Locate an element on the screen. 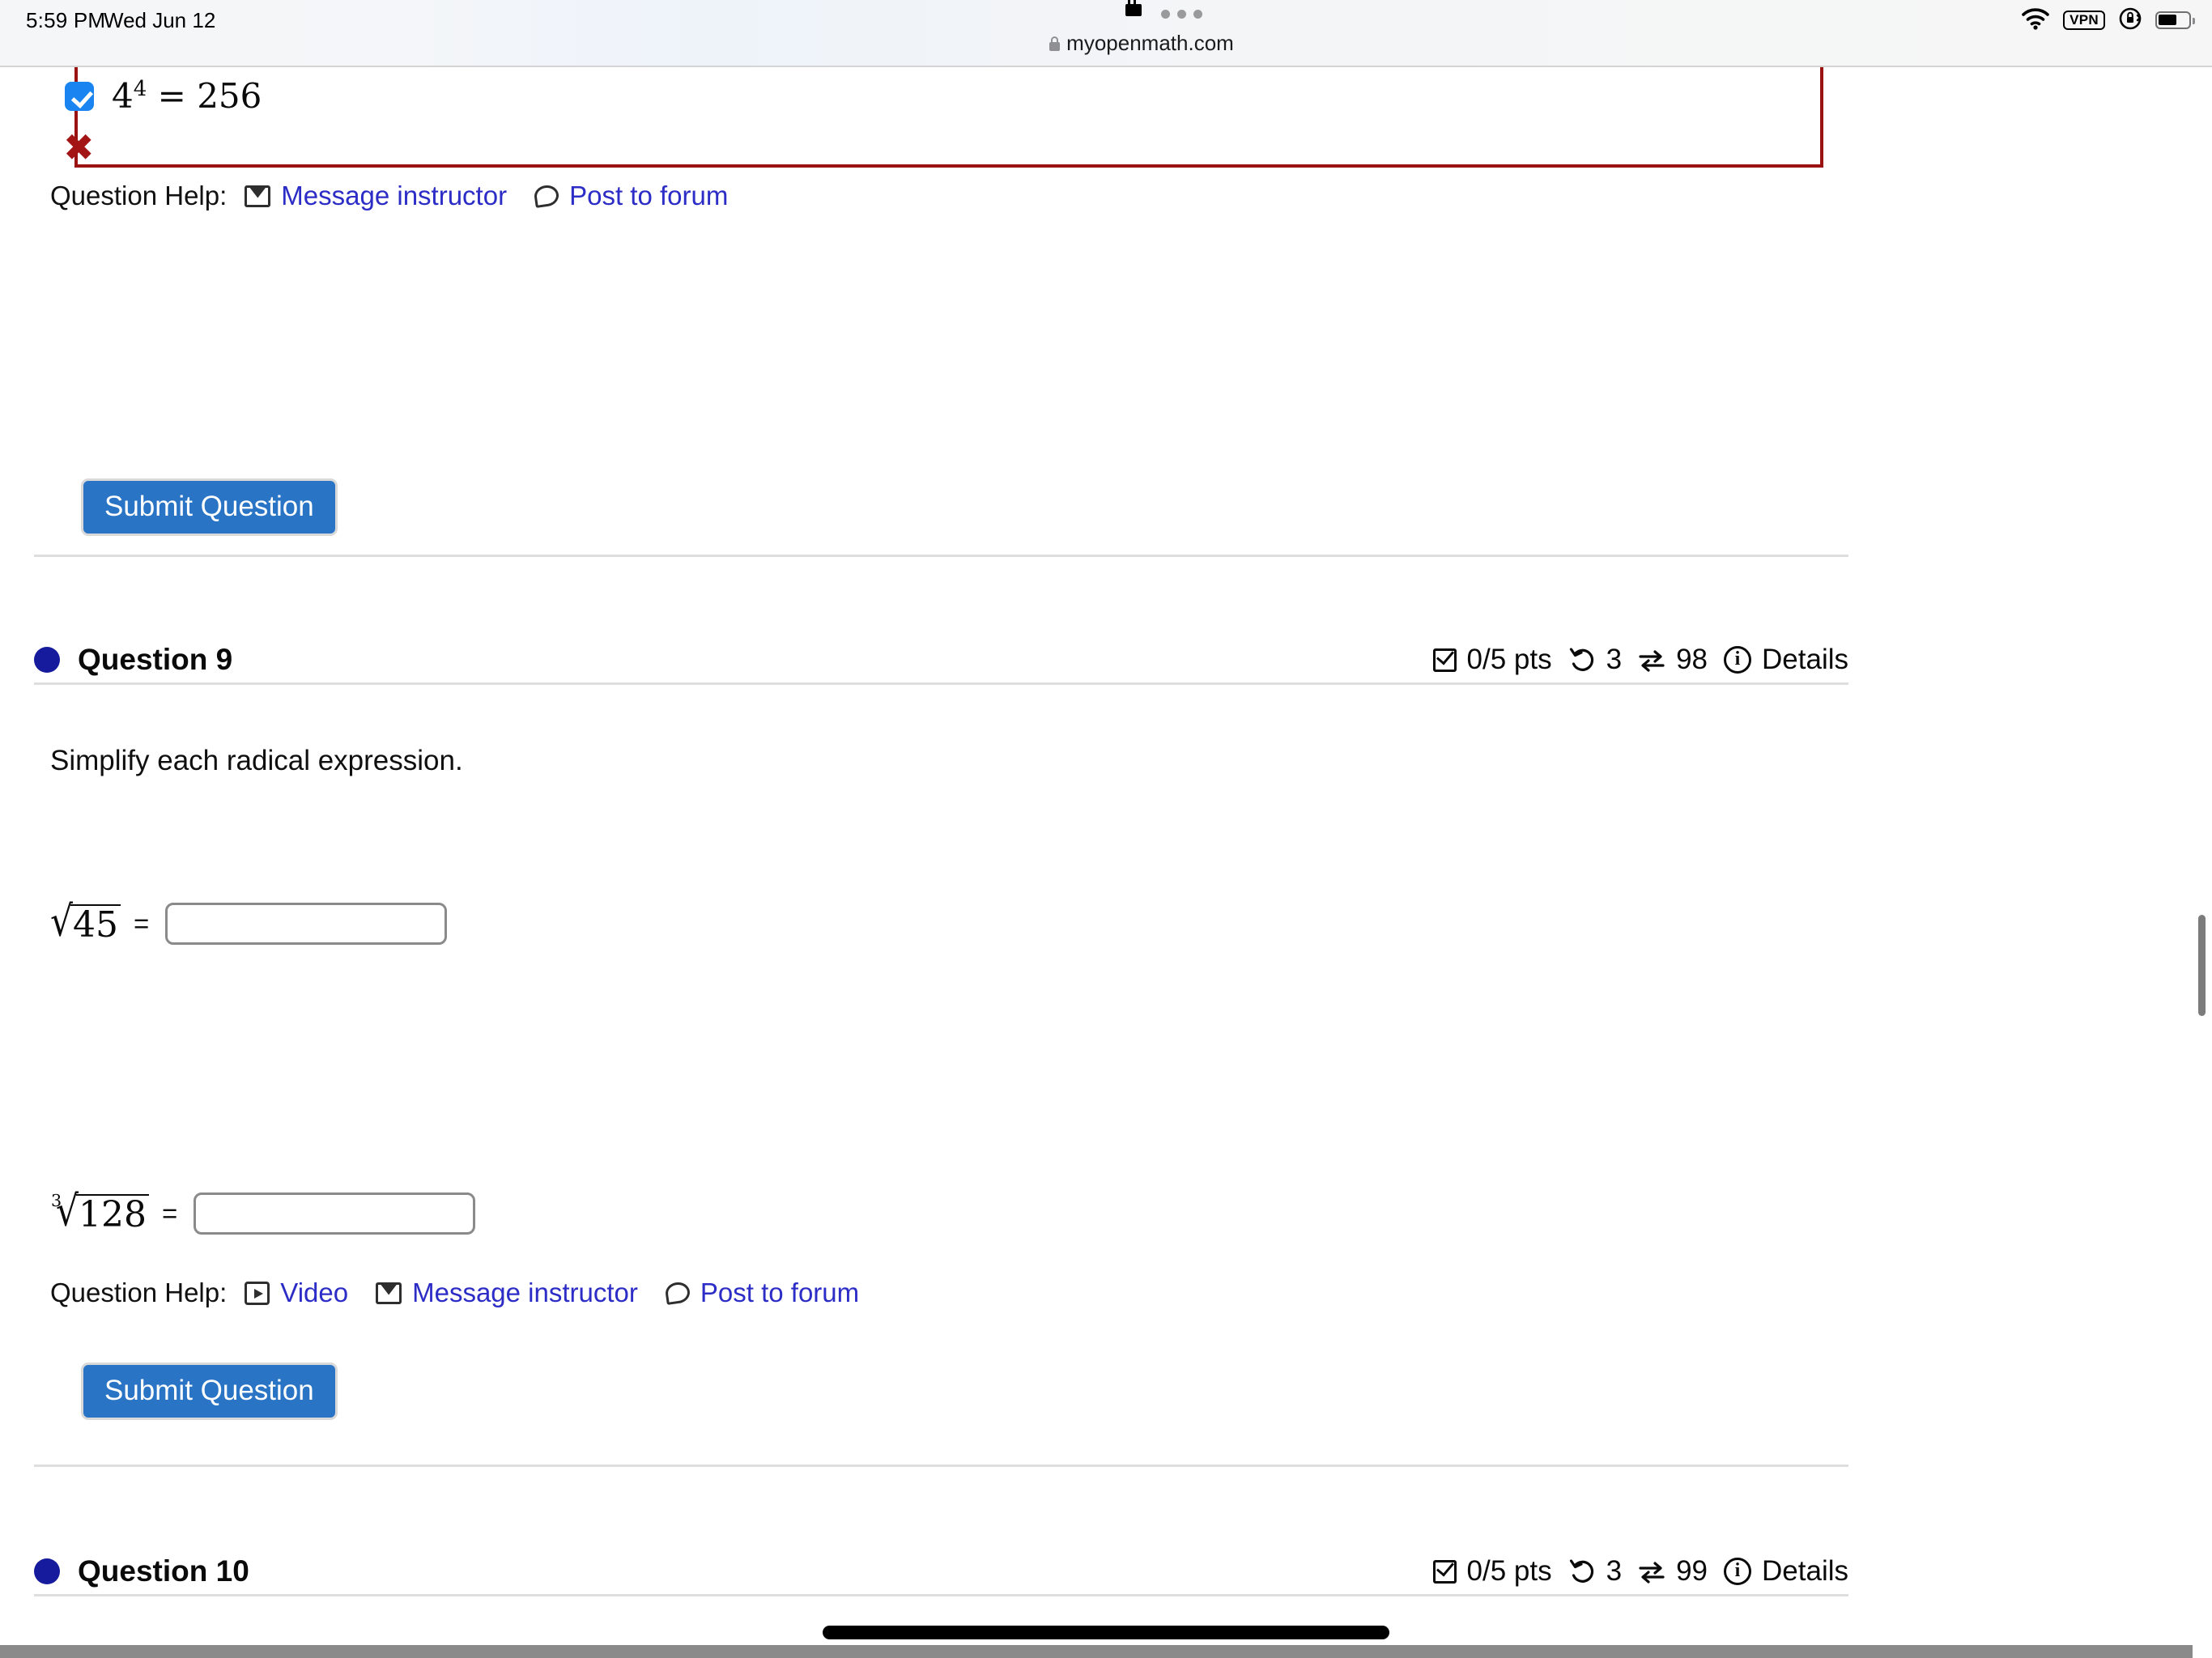 This screenshot has height=1658, width=2212. expression-row-2: 3 √128 = is located at coordinates (263, 1212).